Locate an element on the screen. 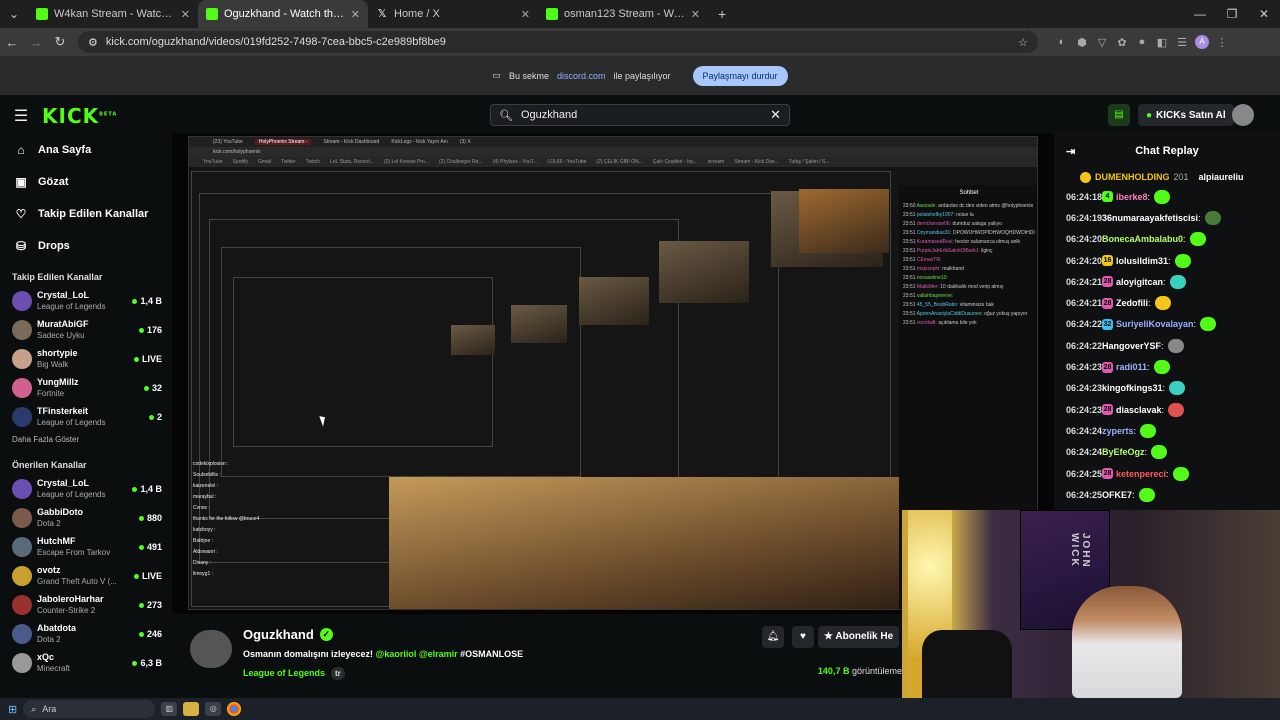 The width and height of the screenshot is (1280, 720). chrome-icon is located at coordinates (234, 709).